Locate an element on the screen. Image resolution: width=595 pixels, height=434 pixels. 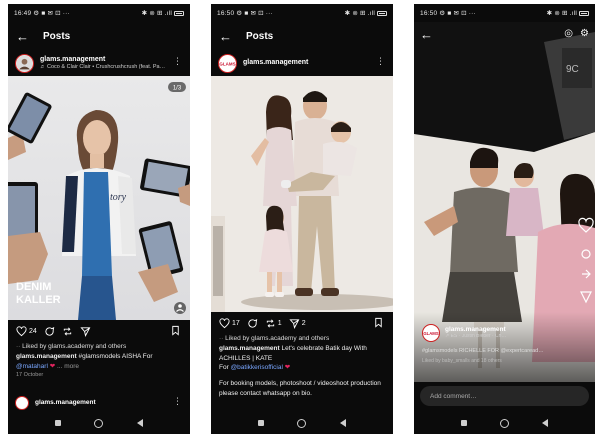
status-bar: 16:49 ⚙ ■ ✉ ⊡ ··· ✱ ⊚ ⊞ .ıll is located at coordinates (99, 13).